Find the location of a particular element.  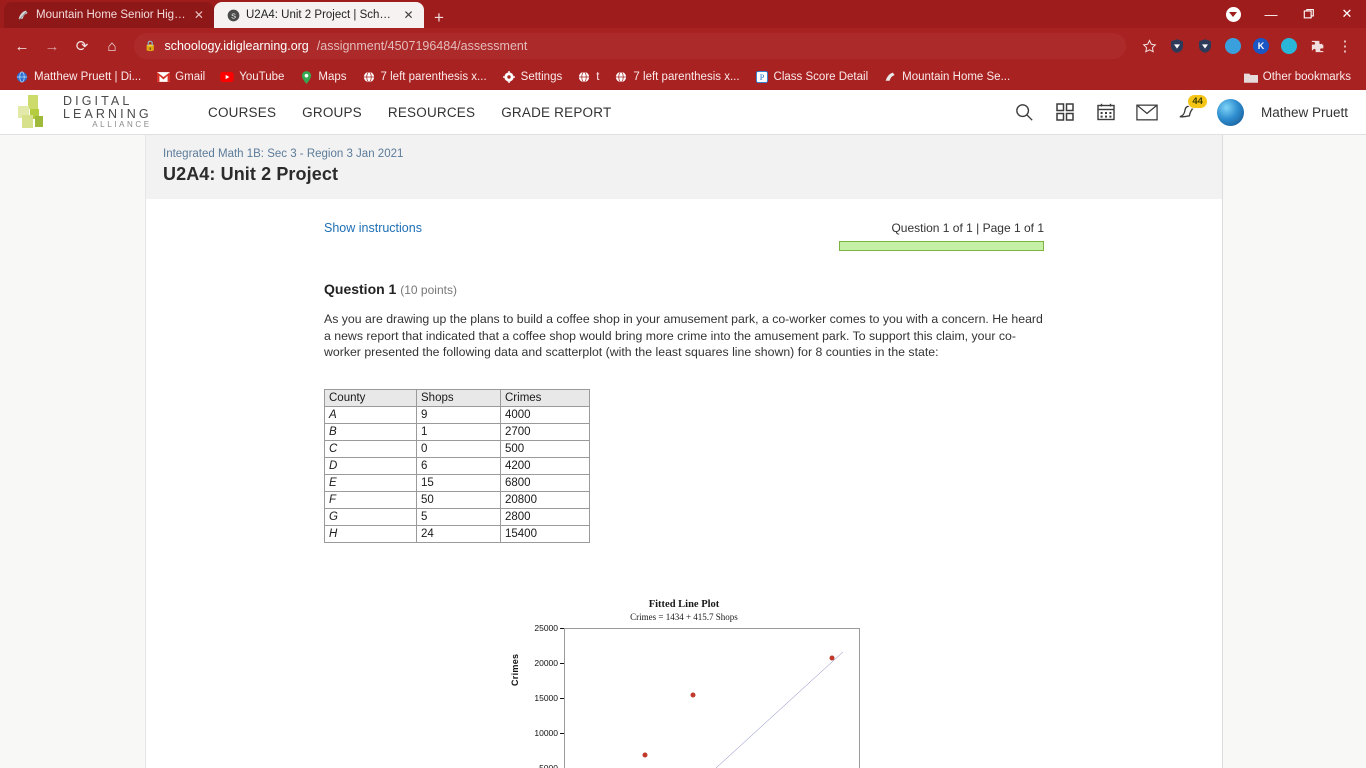

question-points: (10 points) is located at coordinates (428, 290).